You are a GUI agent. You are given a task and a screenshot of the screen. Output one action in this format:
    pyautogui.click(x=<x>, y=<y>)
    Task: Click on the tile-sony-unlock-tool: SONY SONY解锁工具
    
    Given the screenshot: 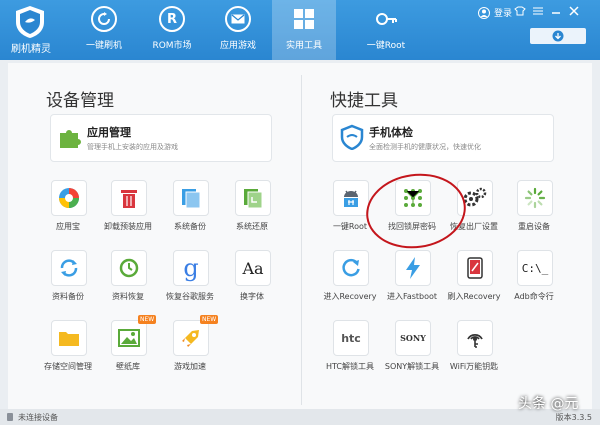 What is the action you would take?
    pyautogui.click(x=412, y=350)
    